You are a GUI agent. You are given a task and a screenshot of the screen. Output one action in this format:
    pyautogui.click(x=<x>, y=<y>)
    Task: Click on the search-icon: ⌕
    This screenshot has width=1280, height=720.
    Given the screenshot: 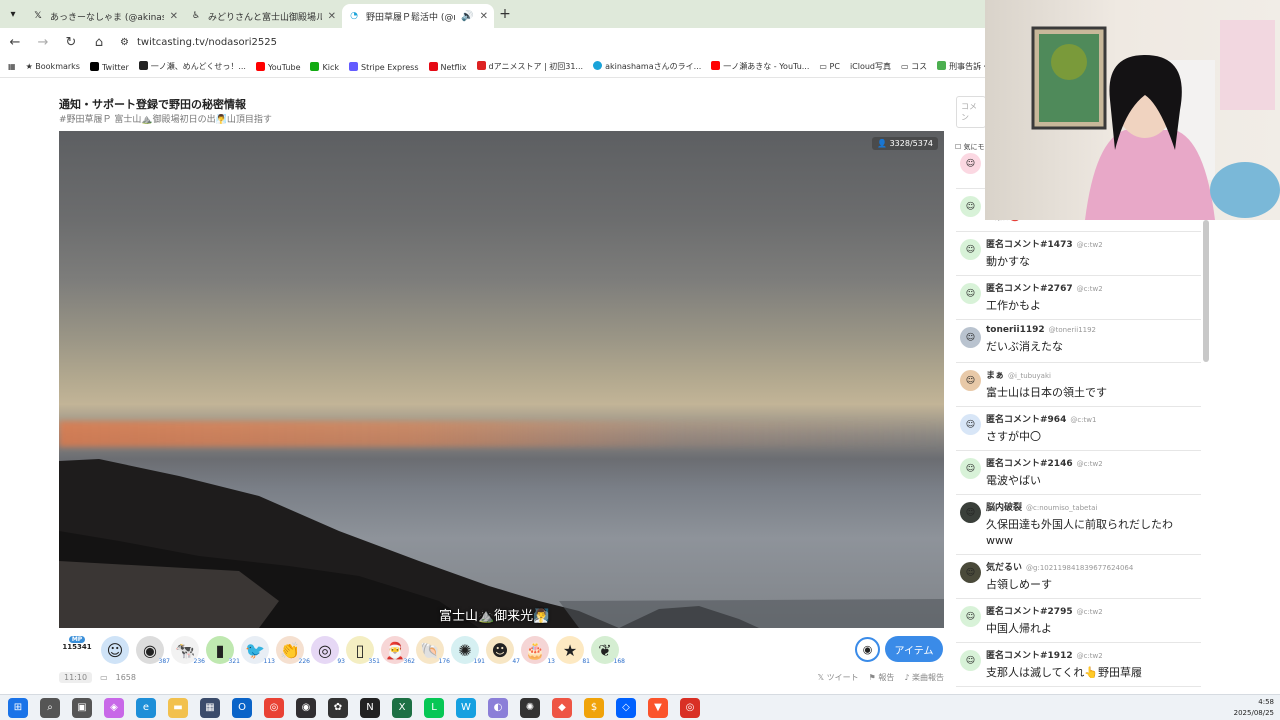 What is the action you would take?
    pyautogui.click(x=50, y=707)
    